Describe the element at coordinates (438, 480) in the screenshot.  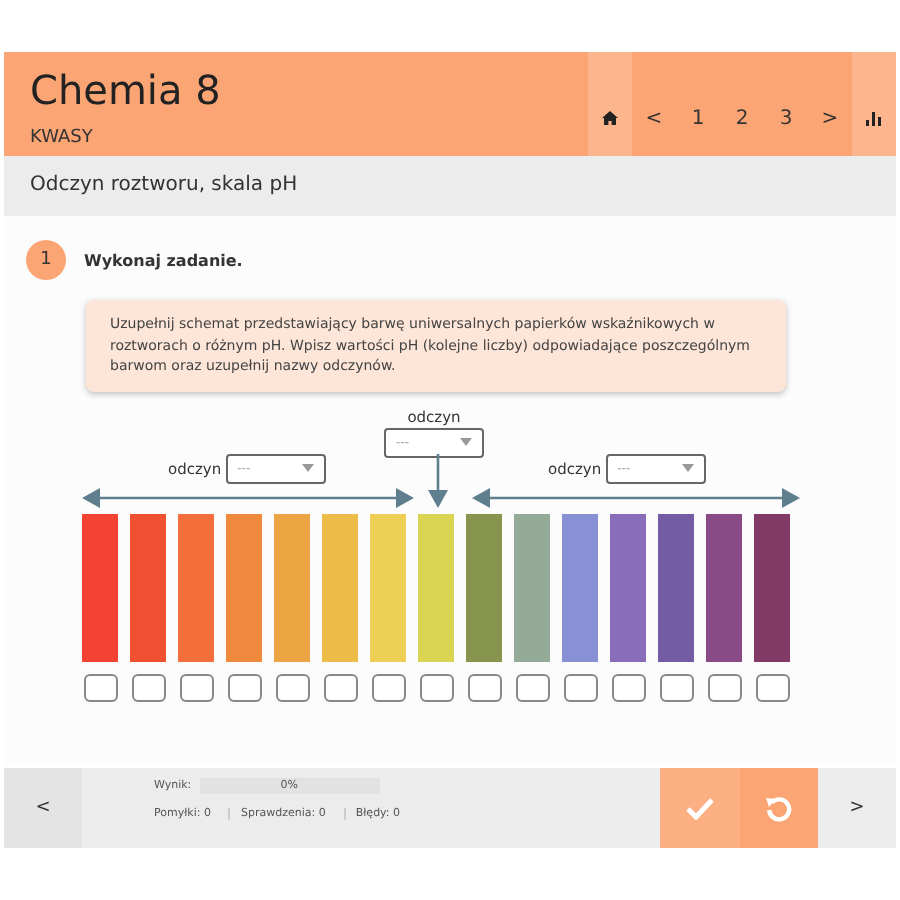
I see `down-arrow` at that location.